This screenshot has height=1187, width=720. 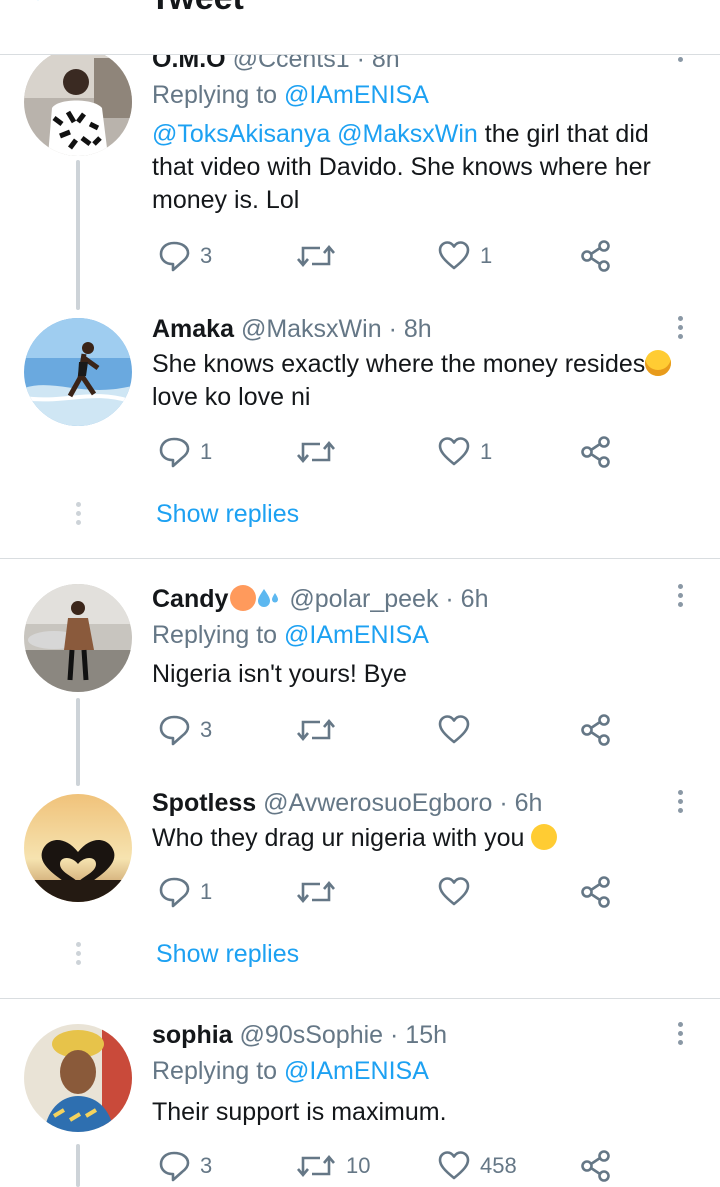 I want to click on display-name: sophia, so click(x=192, y=1035).